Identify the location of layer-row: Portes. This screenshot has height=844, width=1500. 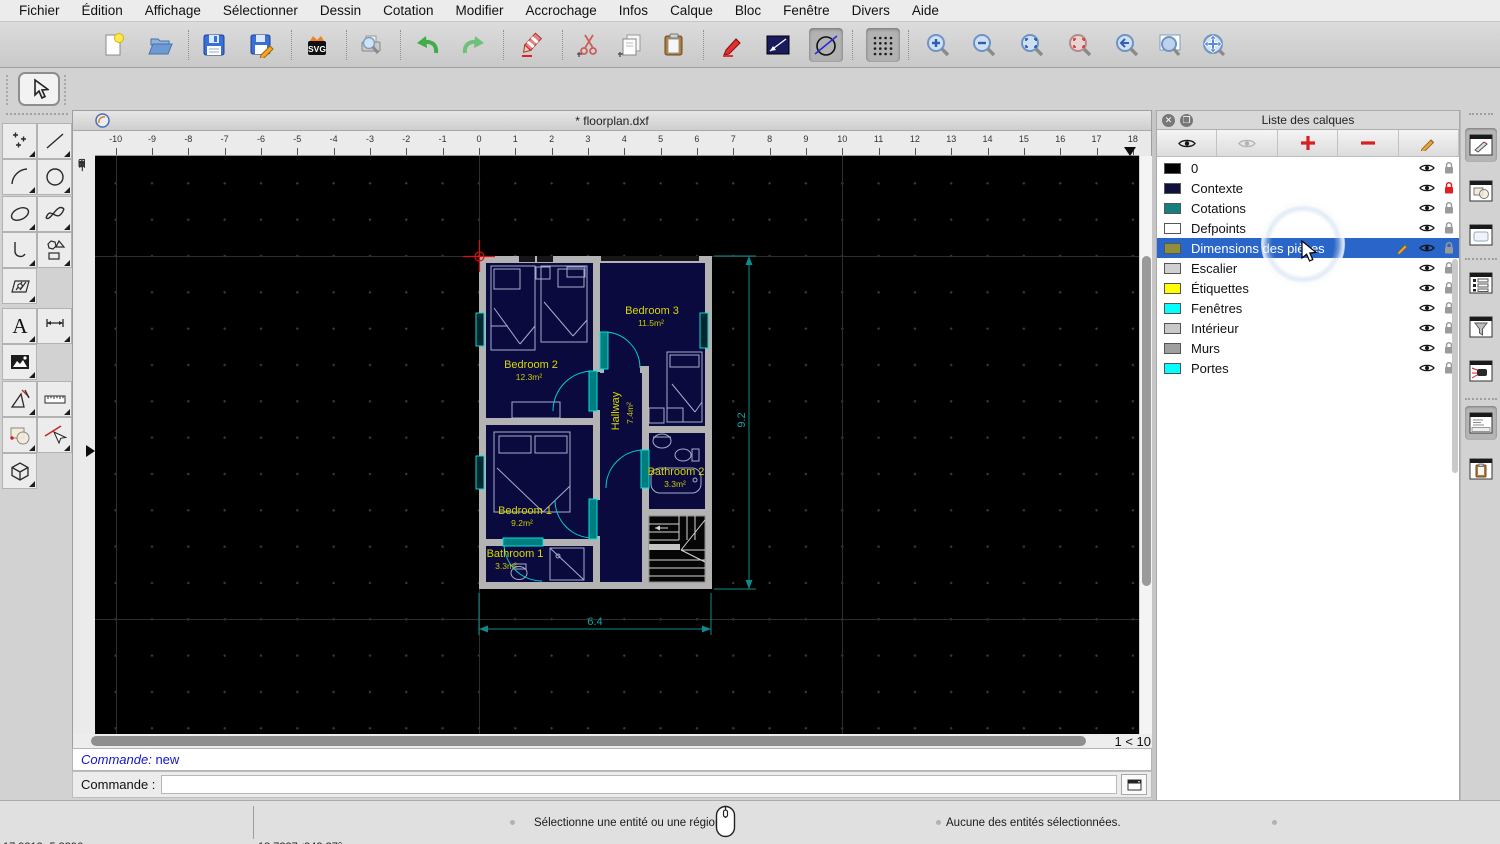
(1308, 368).